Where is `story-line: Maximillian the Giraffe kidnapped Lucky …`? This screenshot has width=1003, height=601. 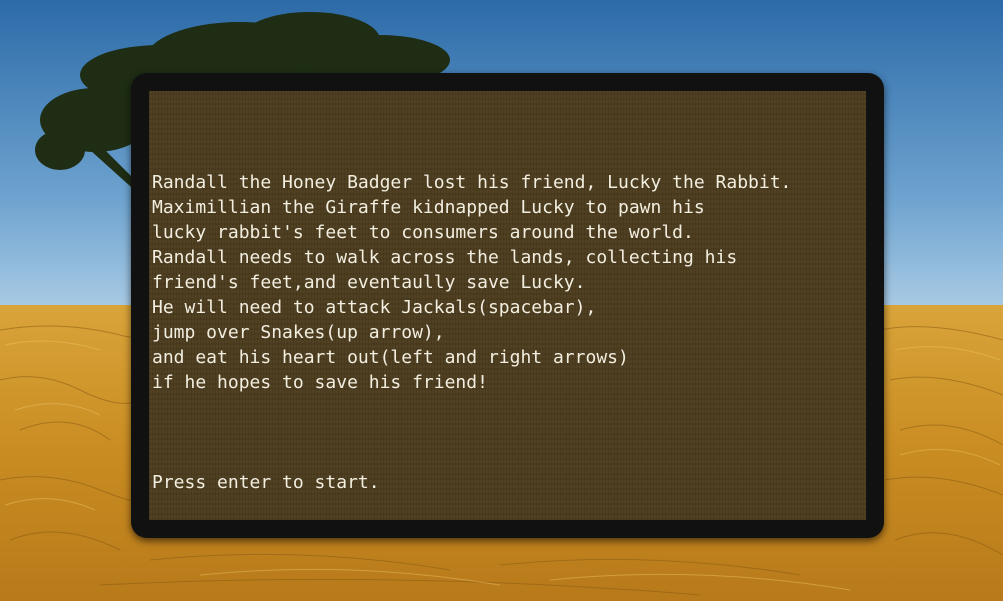
story-line: Maximillian the Giraffe kidnapped Lucky … is located at coordinates (428, 207).